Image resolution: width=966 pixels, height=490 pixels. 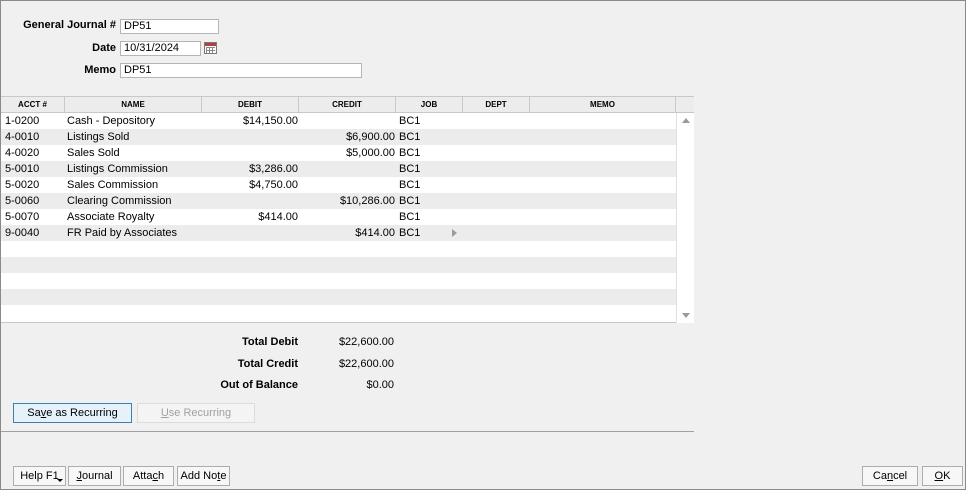 I want to click on button-label: e, so click(x=223, y=476).